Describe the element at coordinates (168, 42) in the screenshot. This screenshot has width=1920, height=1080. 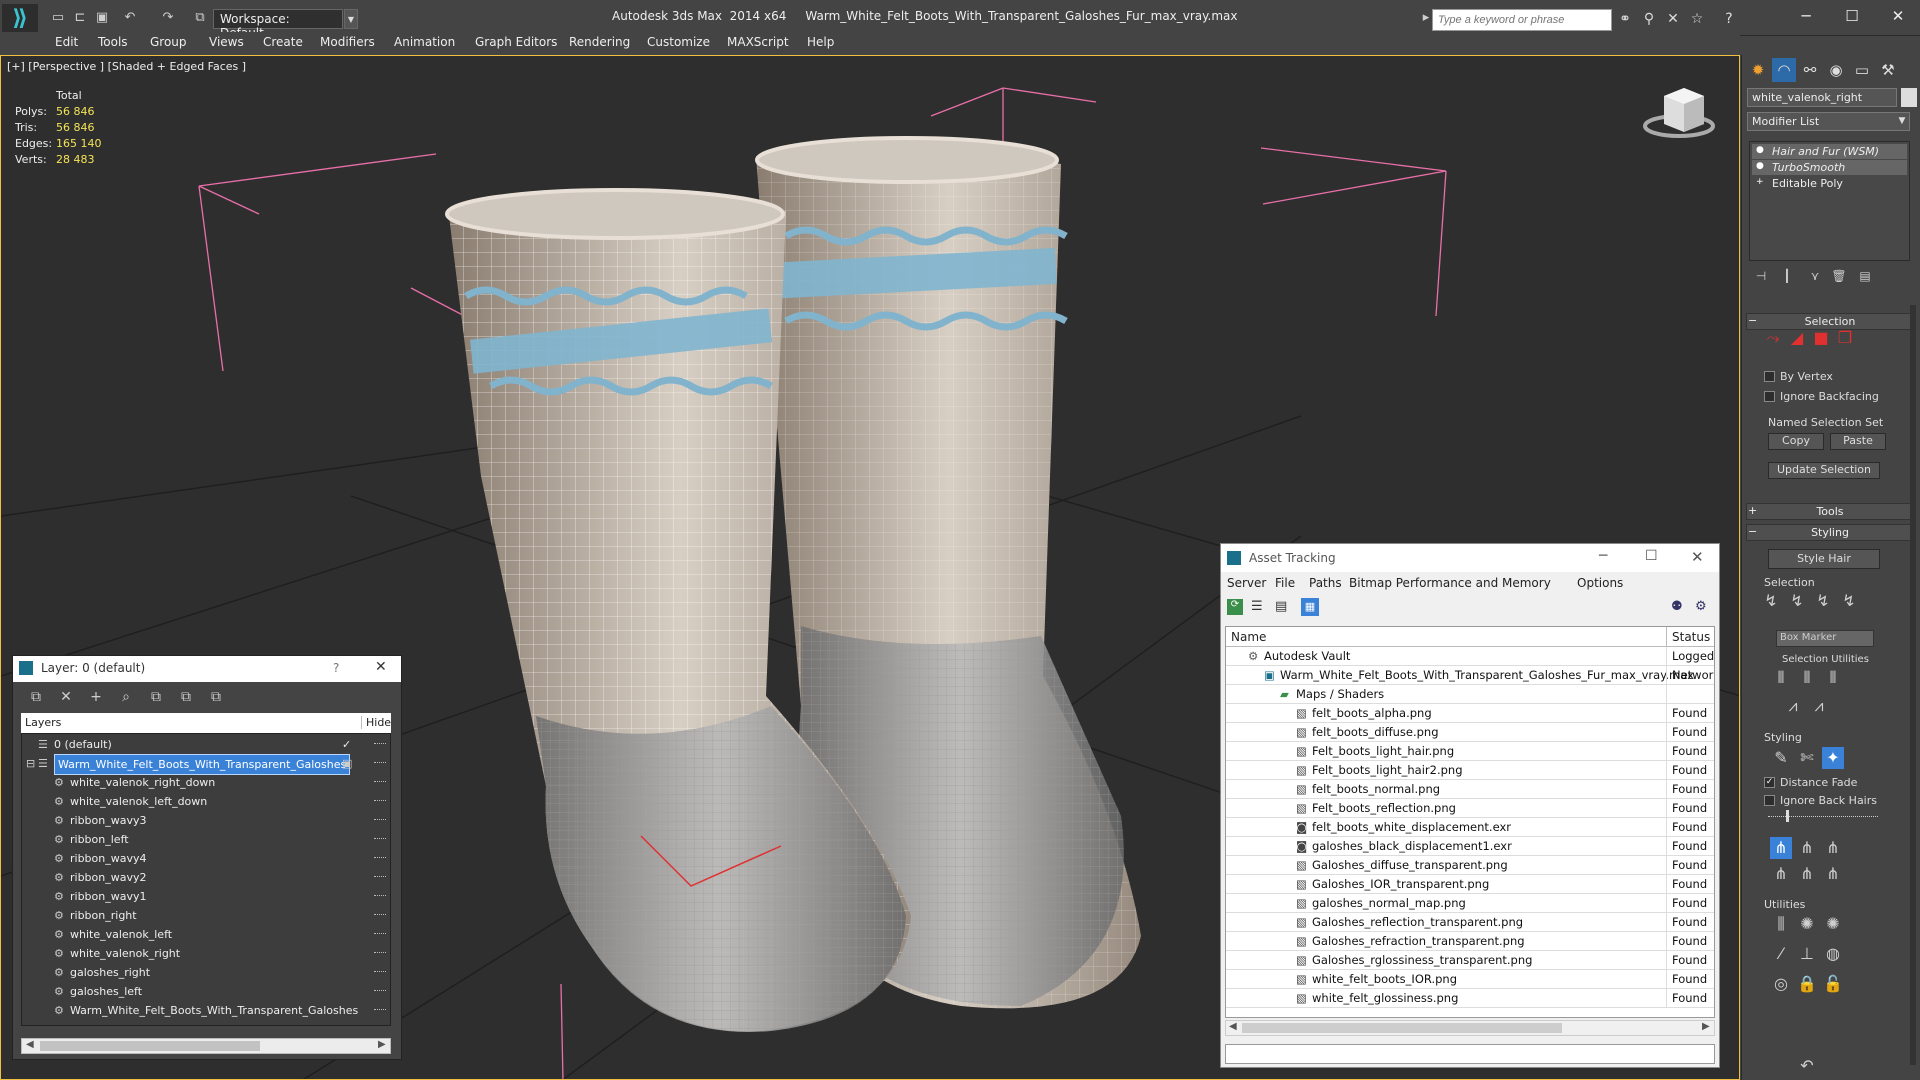
I see `menu-group: Group` at that location.